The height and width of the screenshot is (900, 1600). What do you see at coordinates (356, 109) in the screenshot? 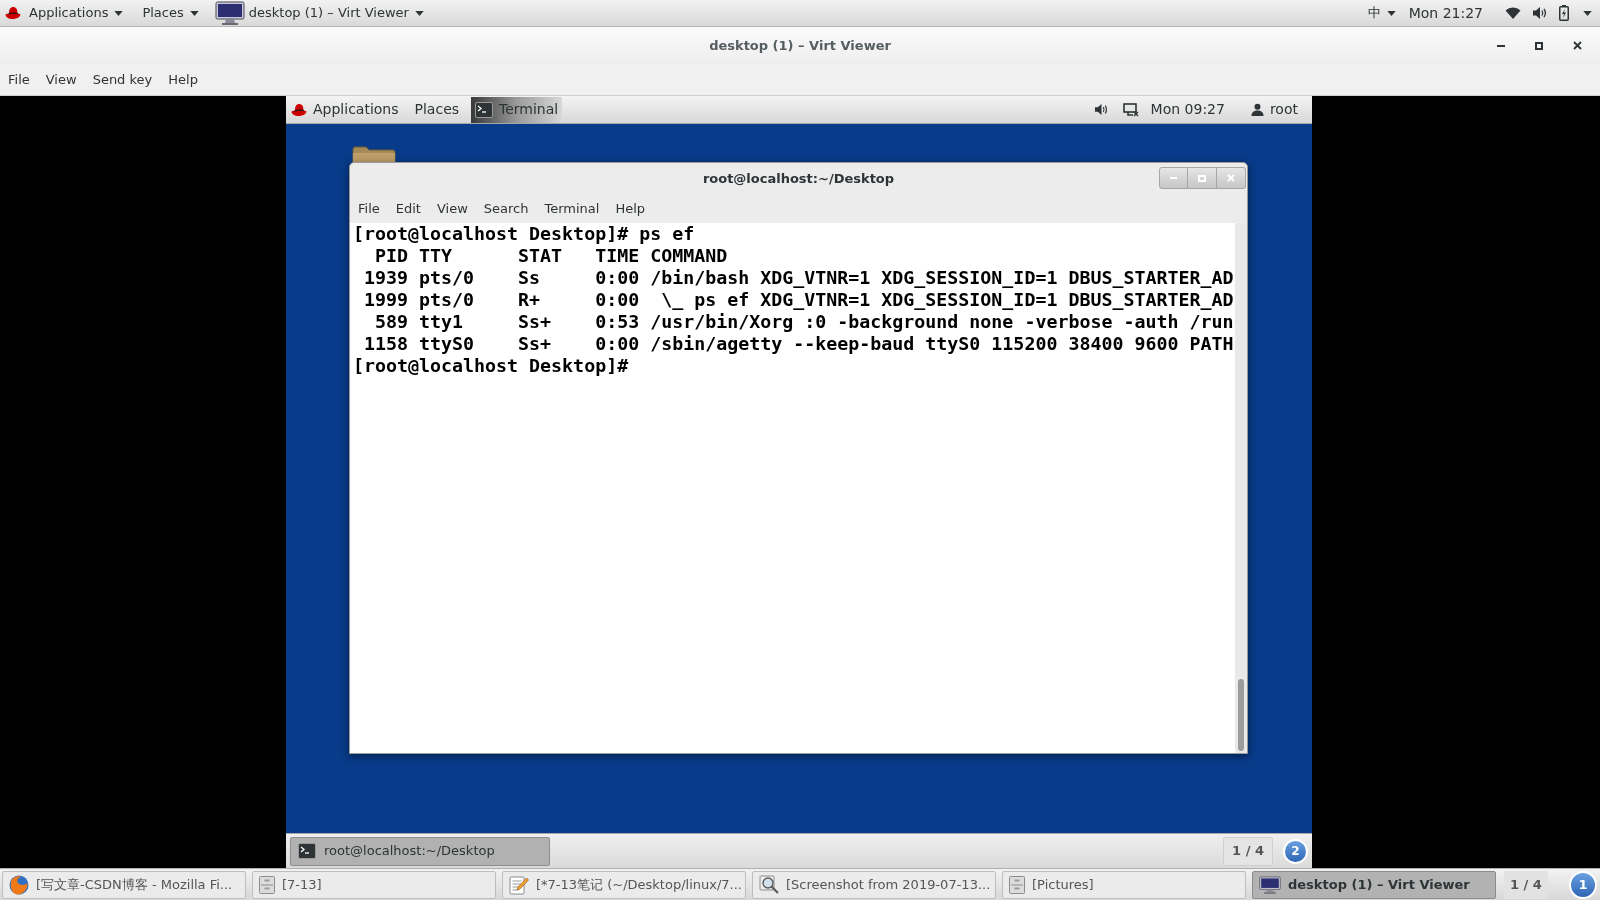
I see `guest-menu: Applications` at bounding box center [356, 109].